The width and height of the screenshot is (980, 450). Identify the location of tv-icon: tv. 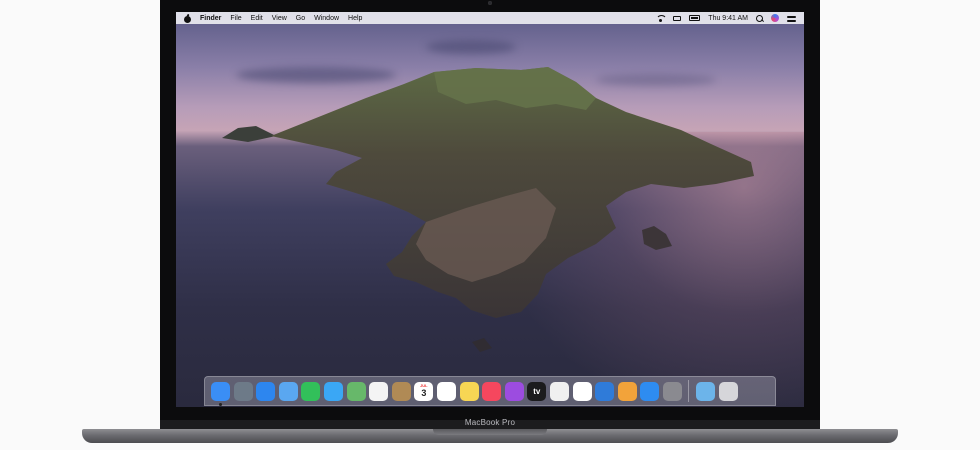
(537, 391).